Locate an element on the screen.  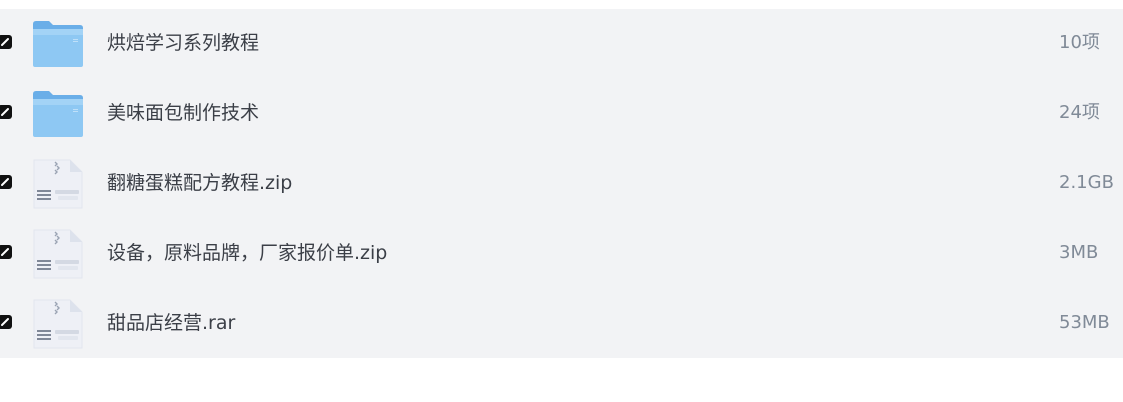
file-name: 翻糖蛋糕配方教程.zip is located at coordinates (199, 183).